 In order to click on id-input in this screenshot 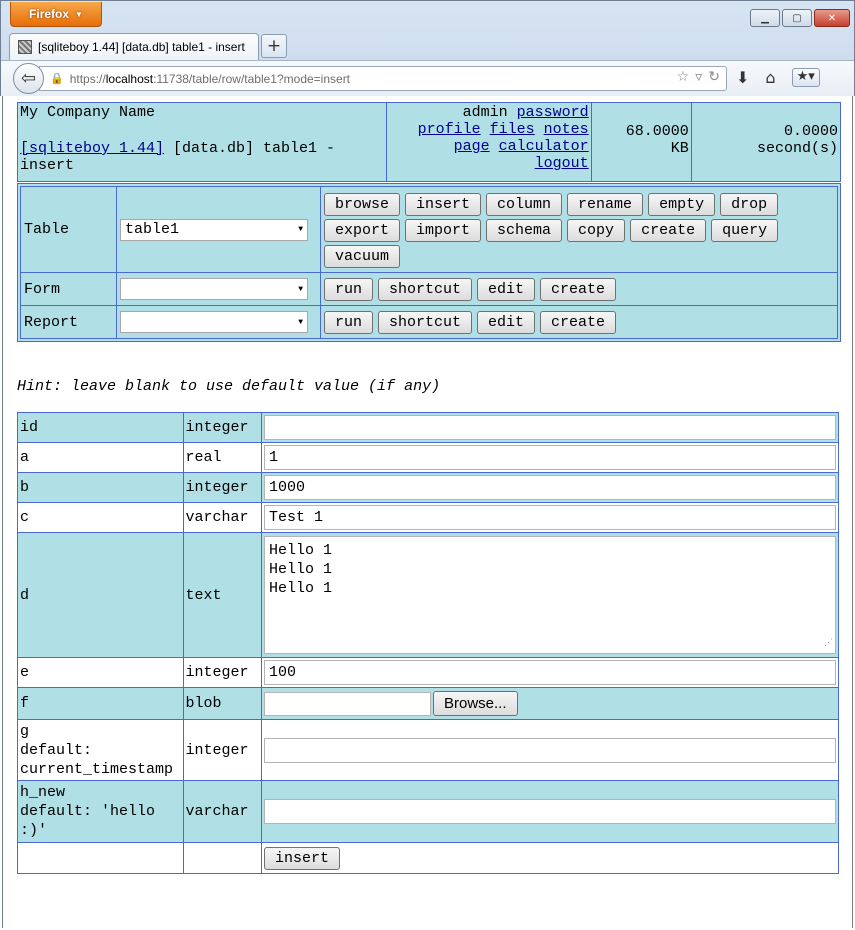, I will do `click(550, 427)`.